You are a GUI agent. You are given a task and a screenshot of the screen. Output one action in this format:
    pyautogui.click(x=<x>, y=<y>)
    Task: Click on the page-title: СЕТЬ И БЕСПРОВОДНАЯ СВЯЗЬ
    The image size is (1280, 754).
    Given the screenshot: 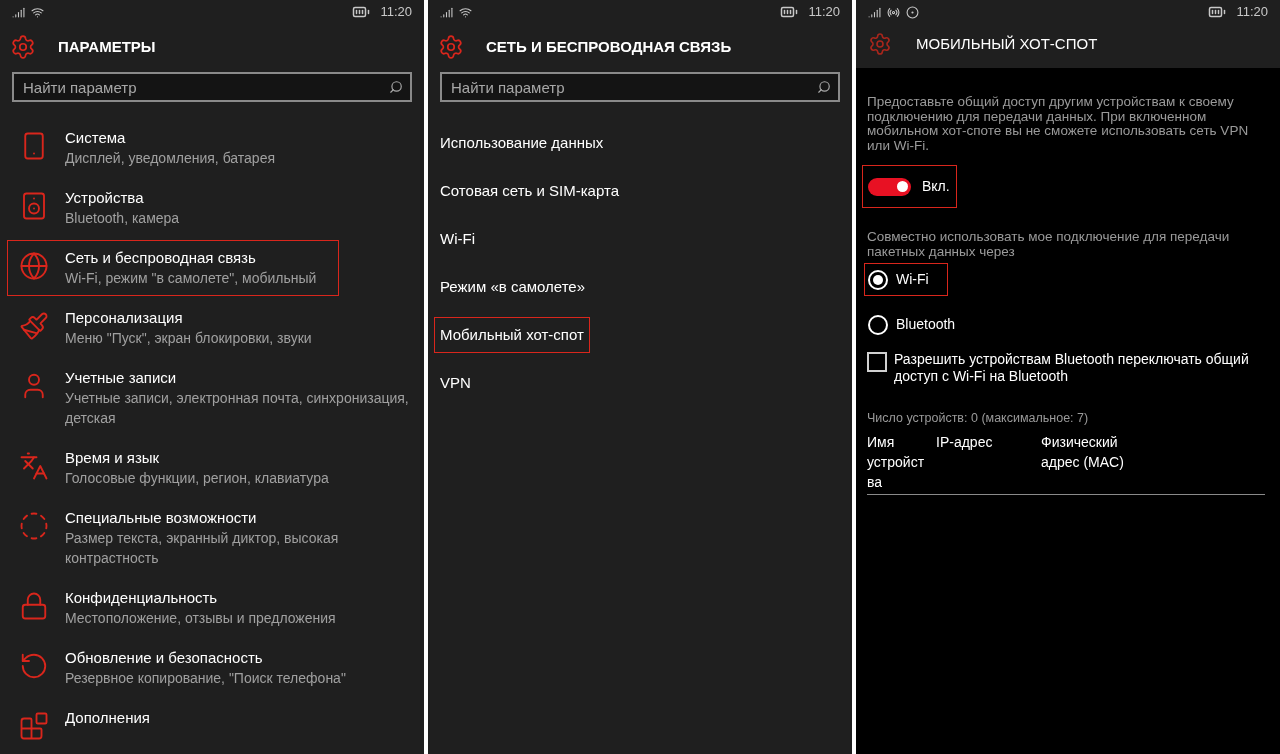 What is the action you would take?
    pyautogui.click(x=609, y=46)
    